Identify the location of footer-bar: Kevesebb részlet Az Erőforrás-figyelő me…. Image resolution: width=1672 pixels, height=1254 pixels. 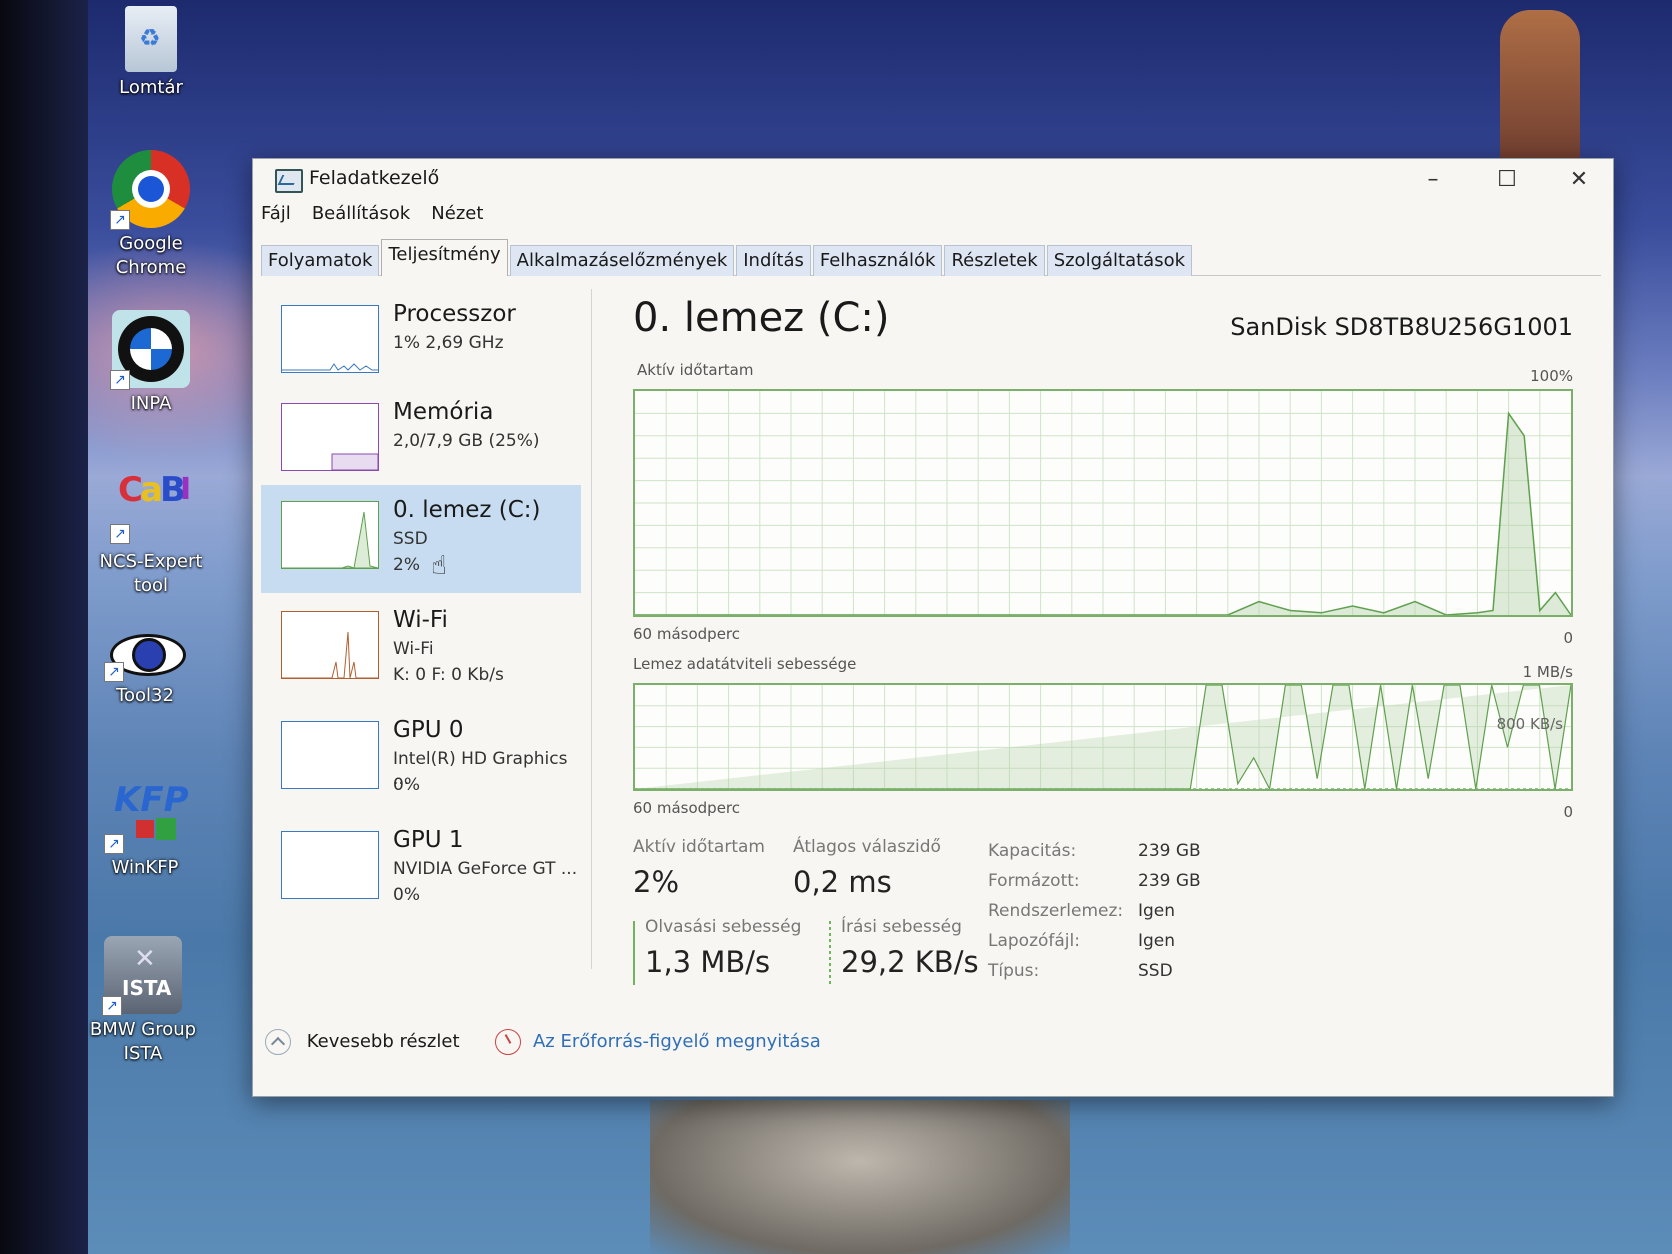
(543, 1044).